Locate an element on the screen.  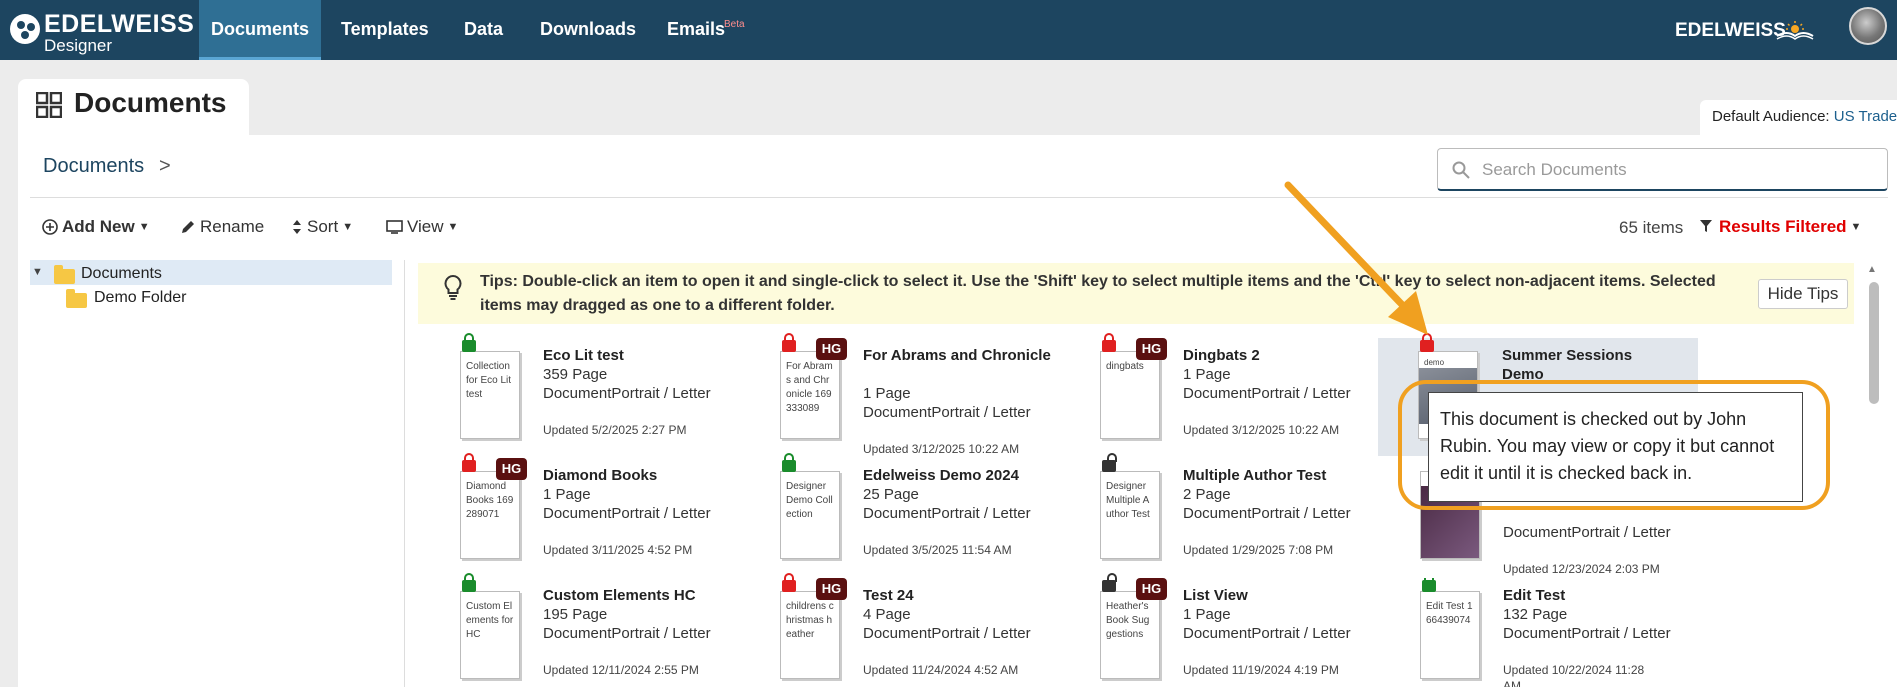
hide-tips-button: Hide Tips is located at coordinates (1803, 294).